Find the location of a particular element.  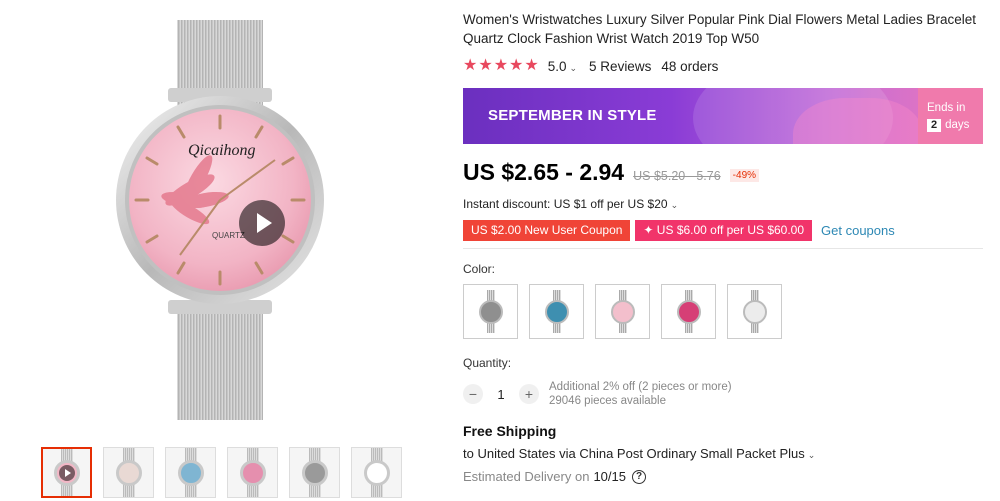

get-coupons-link: Get coupons is located at coordinates (858, 230).